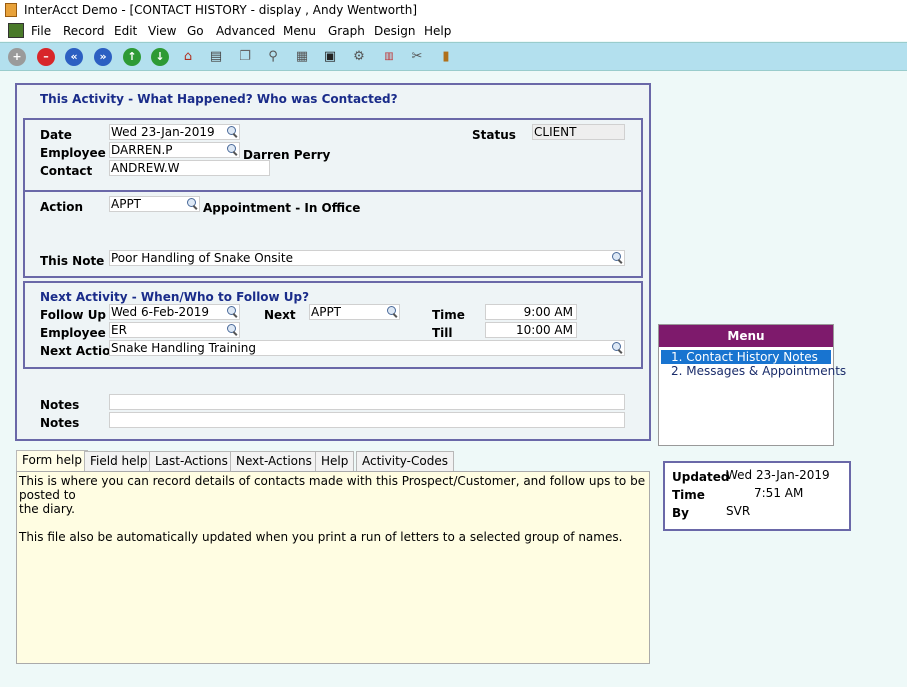  Describe the element at coordinates (174, 312) in the screenshot. I see `followup-field: Wed 6-Feb-2019` at that location.